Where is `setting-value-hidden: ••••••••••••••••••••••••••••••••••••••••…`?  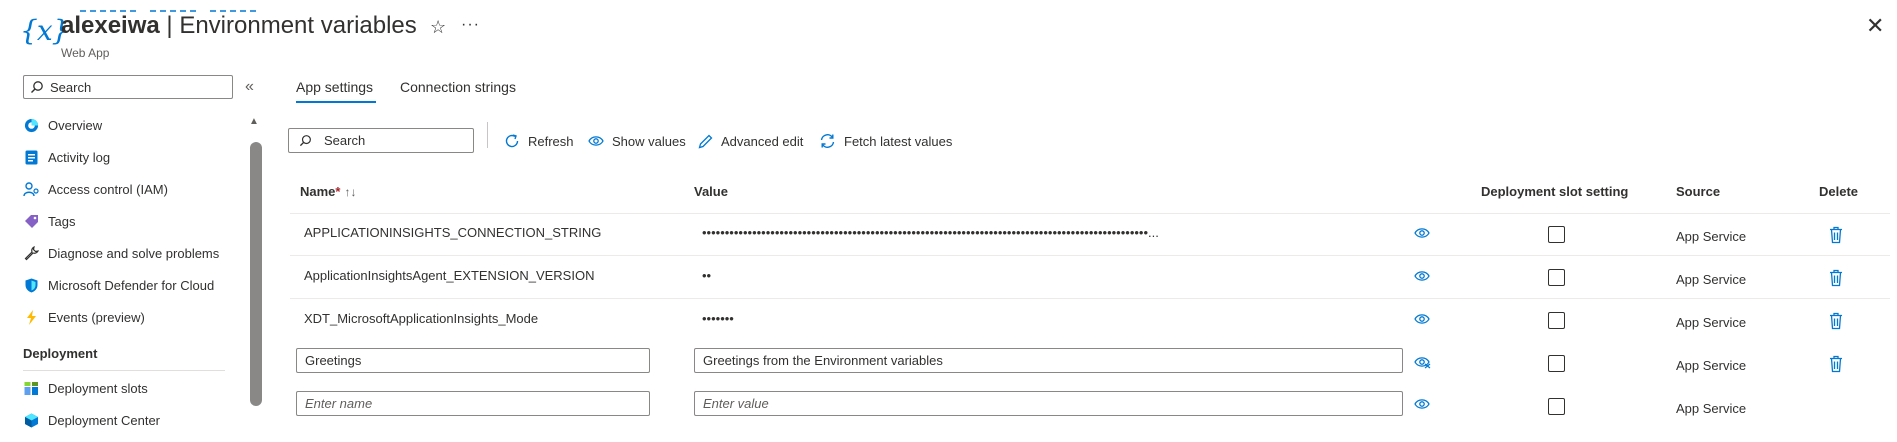 setting-value-hidden: ••••••••••••••••••••••••••••••••••••••••… is located at coordinates (930, 232).